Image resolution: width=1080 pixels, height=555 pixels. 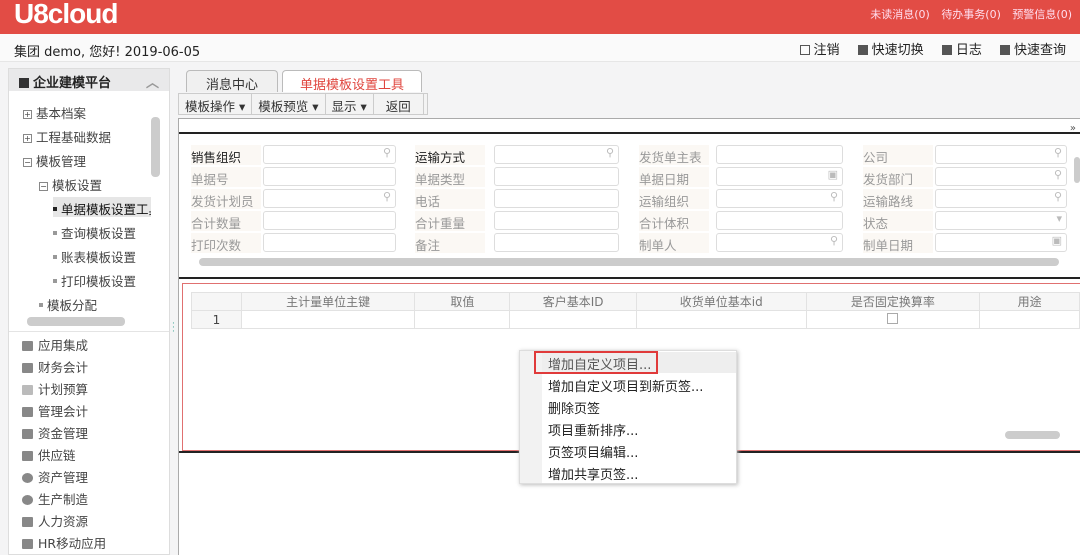 I want to click on tree-item: − 模板管理, so click(x=54, y=160).